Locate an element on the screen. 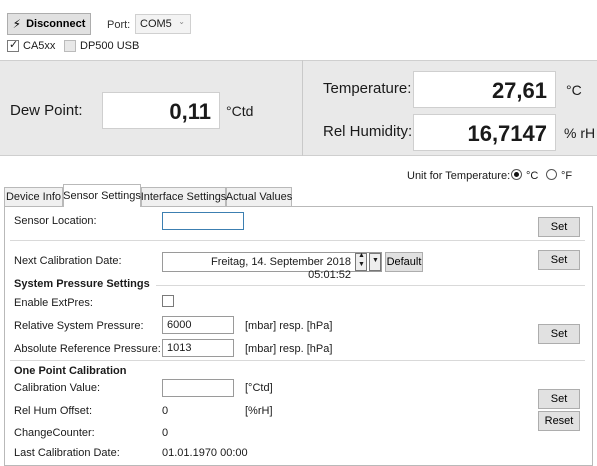 The image size is (597, 466). checkmark-icon: ✓ is located at coordinates (14, 45).